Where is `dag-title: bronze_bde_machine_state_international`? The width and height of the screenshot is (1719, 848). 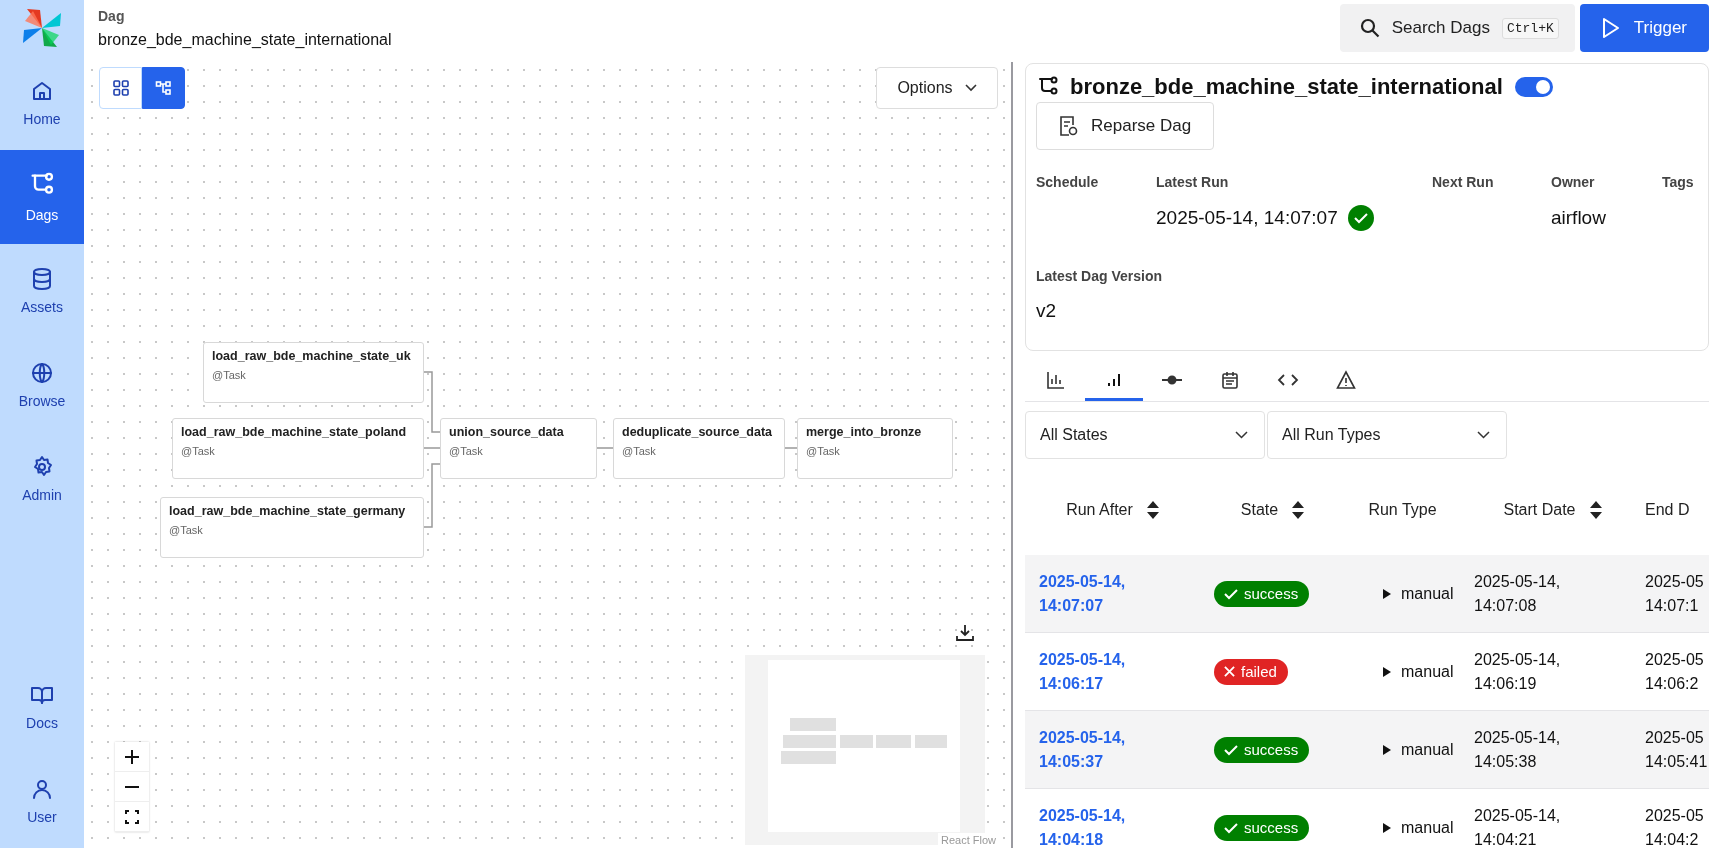 dag-title: bronze_bde_machine_state_international is located at coordinates (245, 40).